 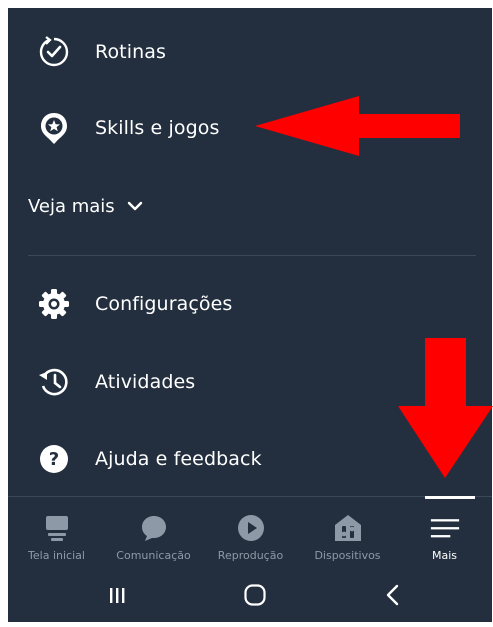 What do you see at coordinates (54, 304) in the screenshot?
I see `gear-icon` at bounding box center [54, 304].